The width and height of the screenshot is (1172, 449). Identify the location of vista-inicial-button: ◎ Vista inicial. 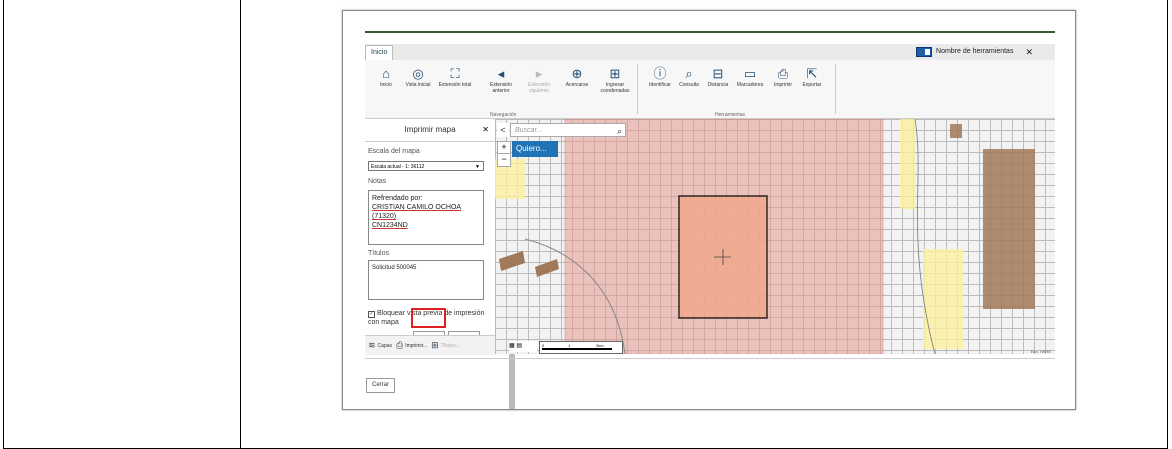
(418, 76).